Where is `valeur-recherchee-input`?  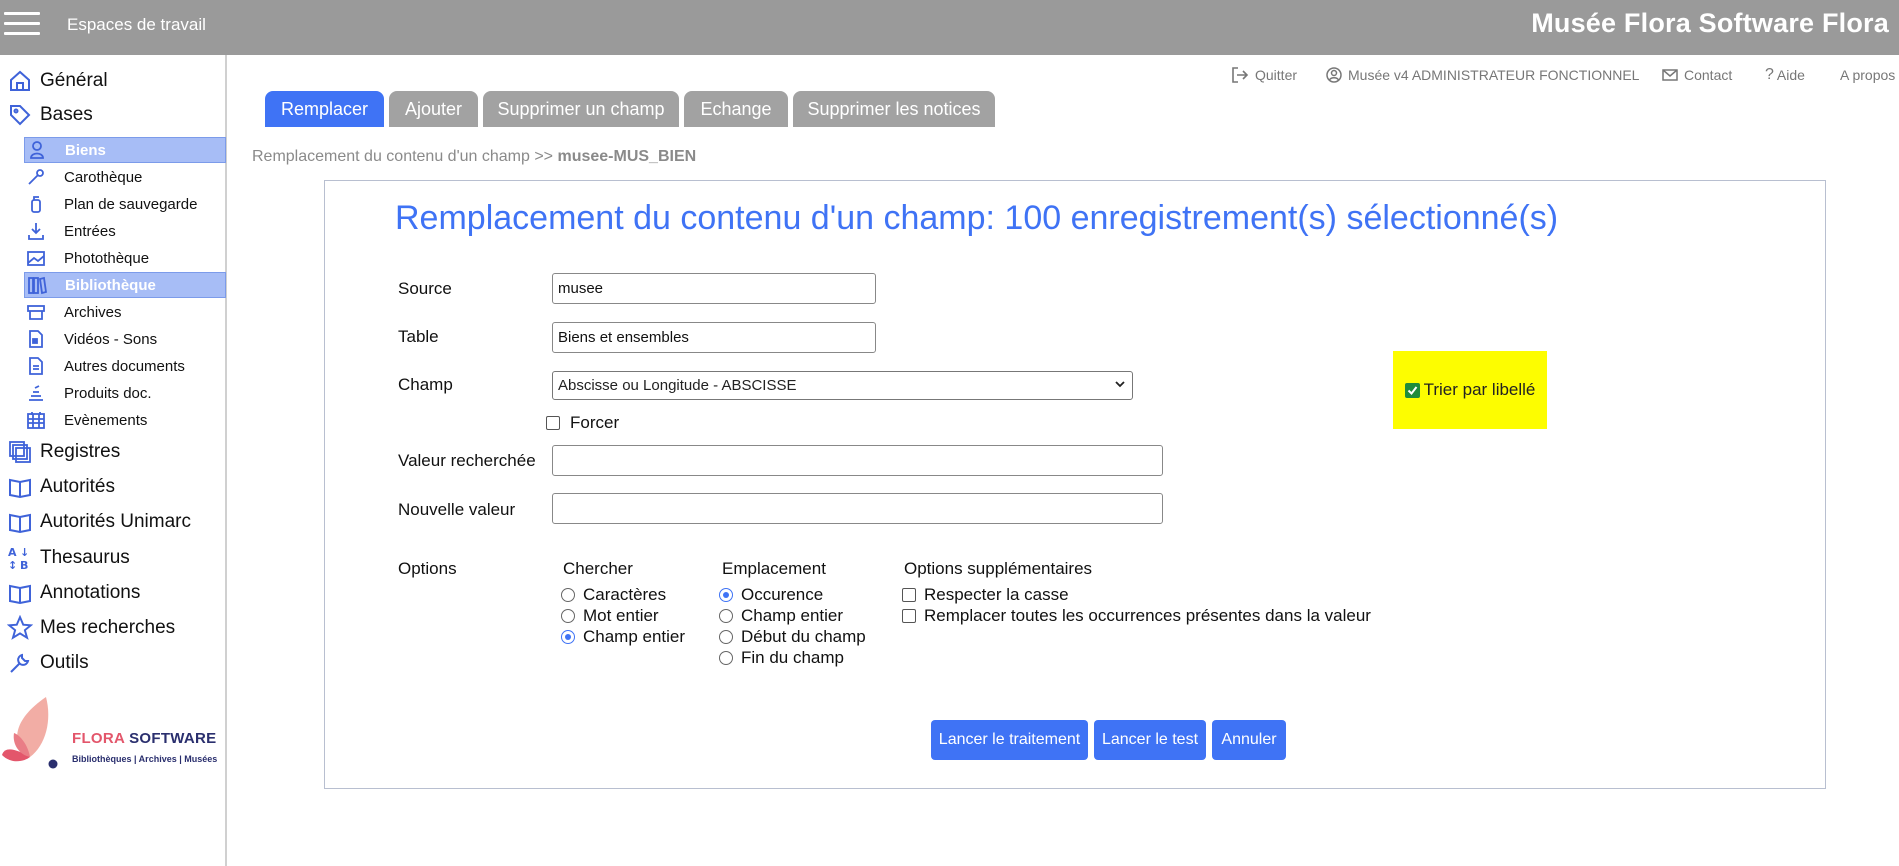 valeur-recherchee-input is located at coordinates (857, 460).